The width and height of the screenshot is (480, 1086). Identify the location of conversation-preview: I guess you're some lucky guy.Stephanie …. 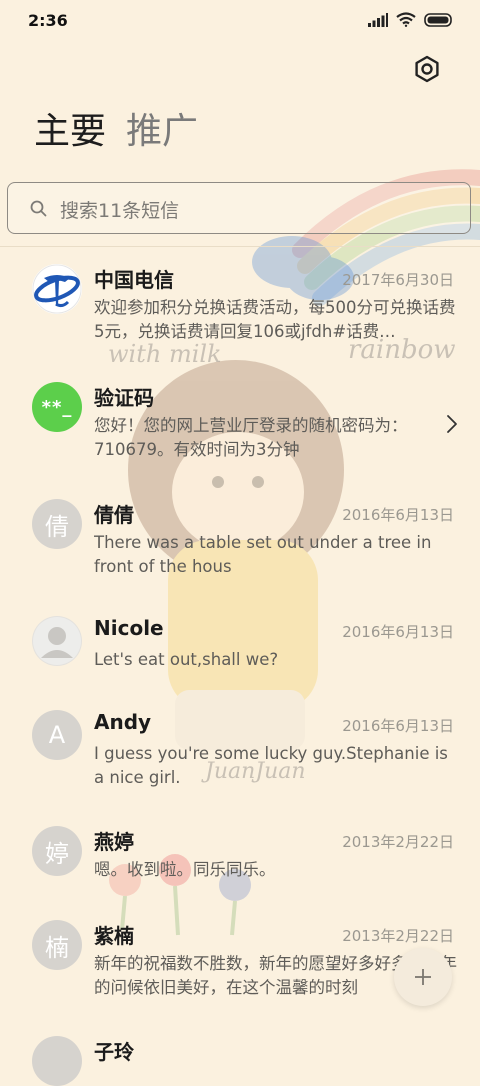
(271, 765).